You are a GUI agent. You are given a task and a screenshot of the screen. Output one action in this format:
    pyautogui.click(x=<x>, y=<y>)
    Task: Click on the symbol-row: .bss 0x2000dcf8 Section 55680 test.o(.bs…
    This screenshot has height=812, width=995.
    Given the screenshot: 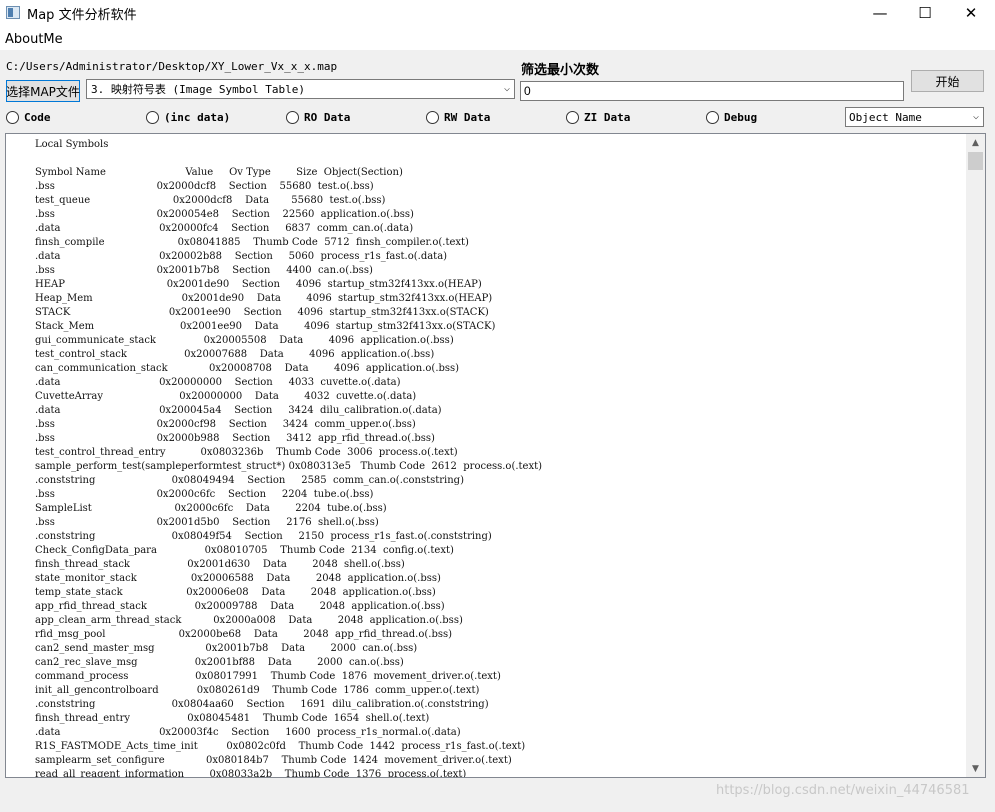 What is the action you would take?
    pyautogui.click(x=204, y=186)
    